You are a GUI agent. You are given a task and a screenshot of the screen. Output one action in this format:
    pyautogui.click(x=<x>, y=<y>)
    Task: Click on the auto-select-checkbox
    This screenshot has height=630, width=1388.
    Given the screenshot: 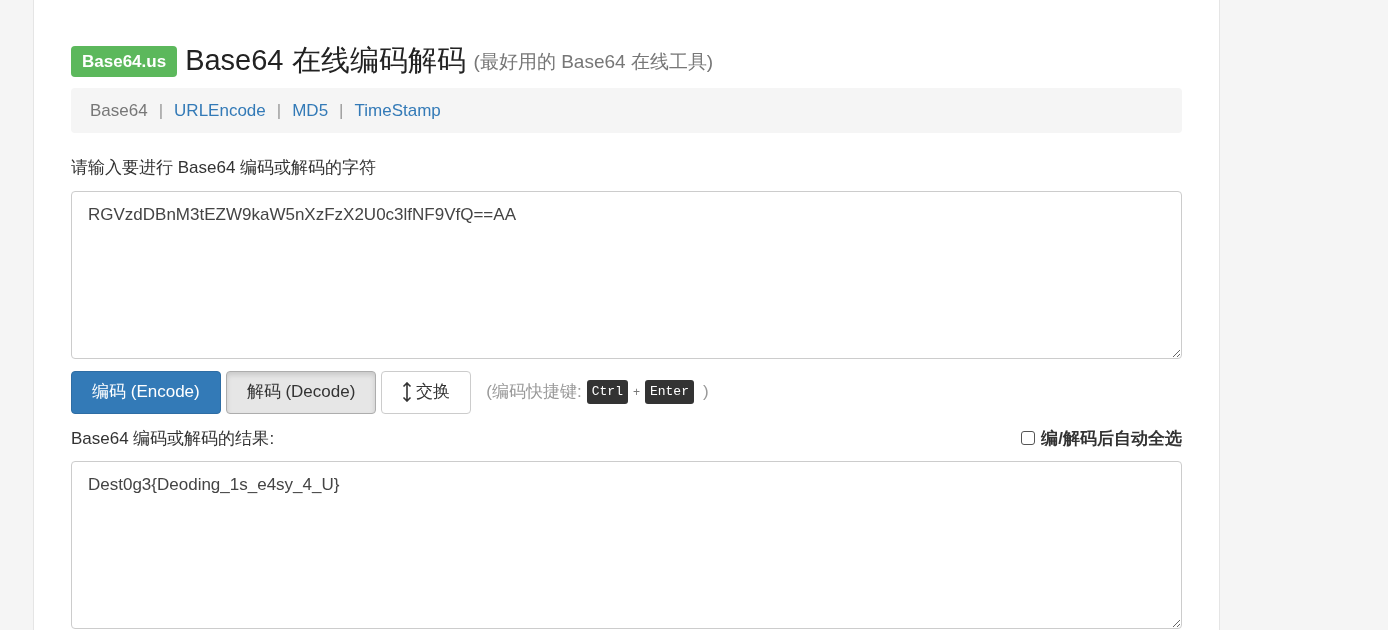 What is the action you would take?
    pyautogui.click(x=1028, y=438)
    